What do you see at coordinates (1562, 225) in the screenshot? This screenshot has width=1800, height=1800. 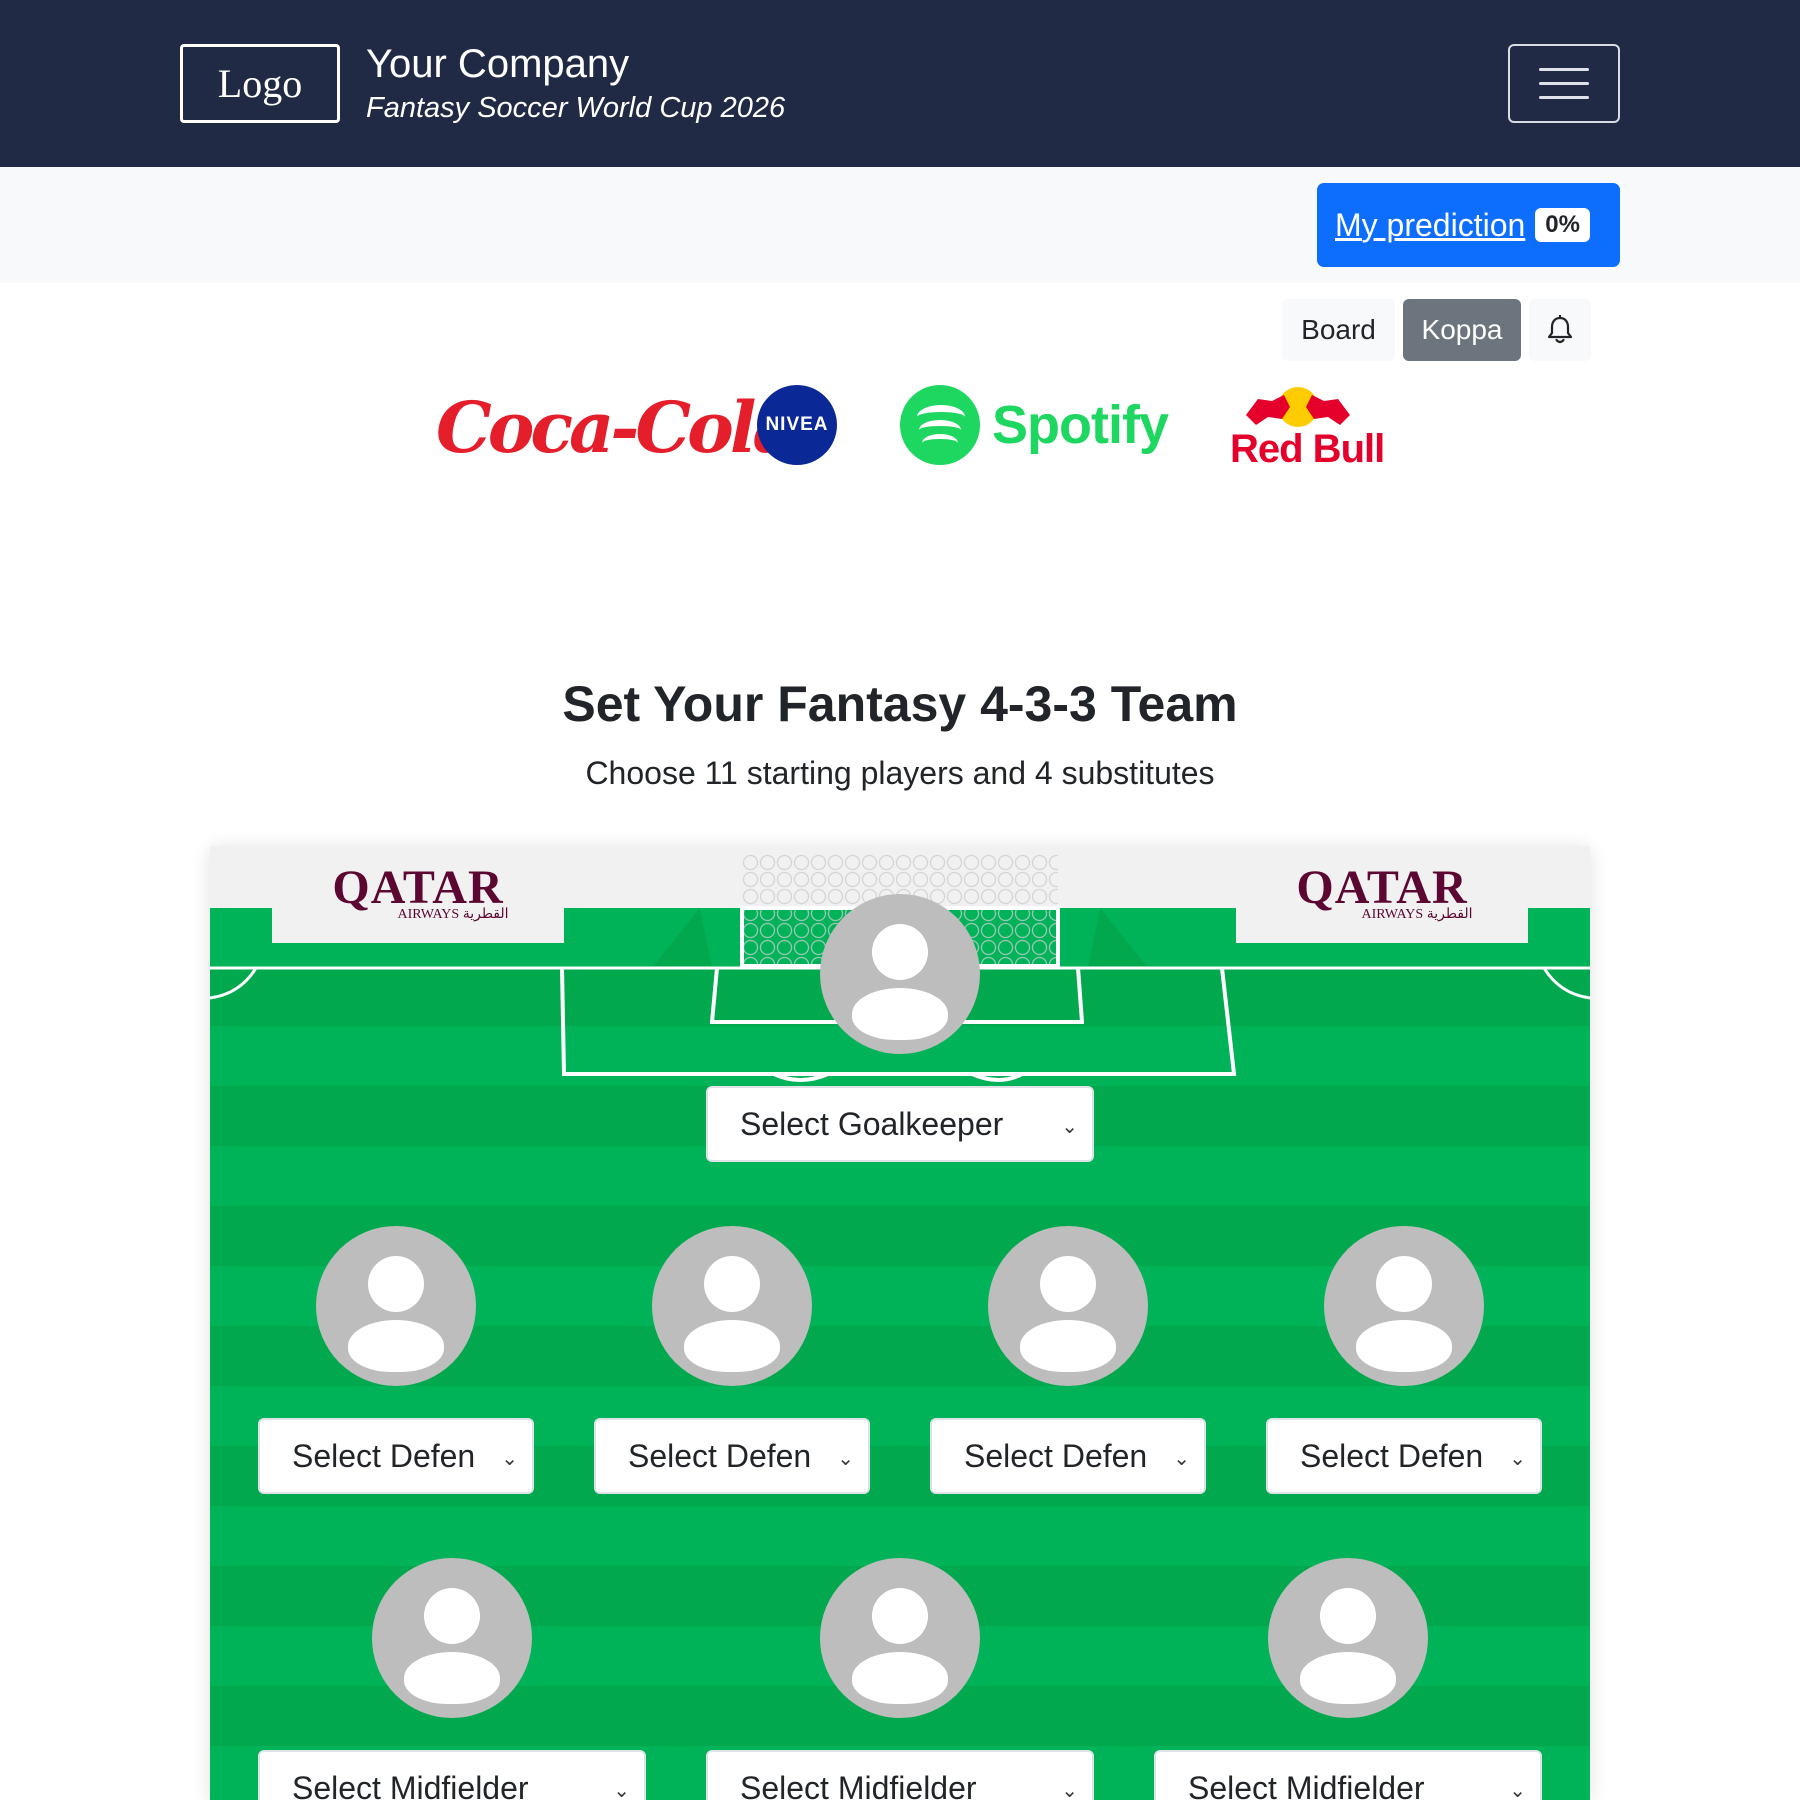 I see `prediction-progress-badge: 0%` at bounding box center [1562, 225].